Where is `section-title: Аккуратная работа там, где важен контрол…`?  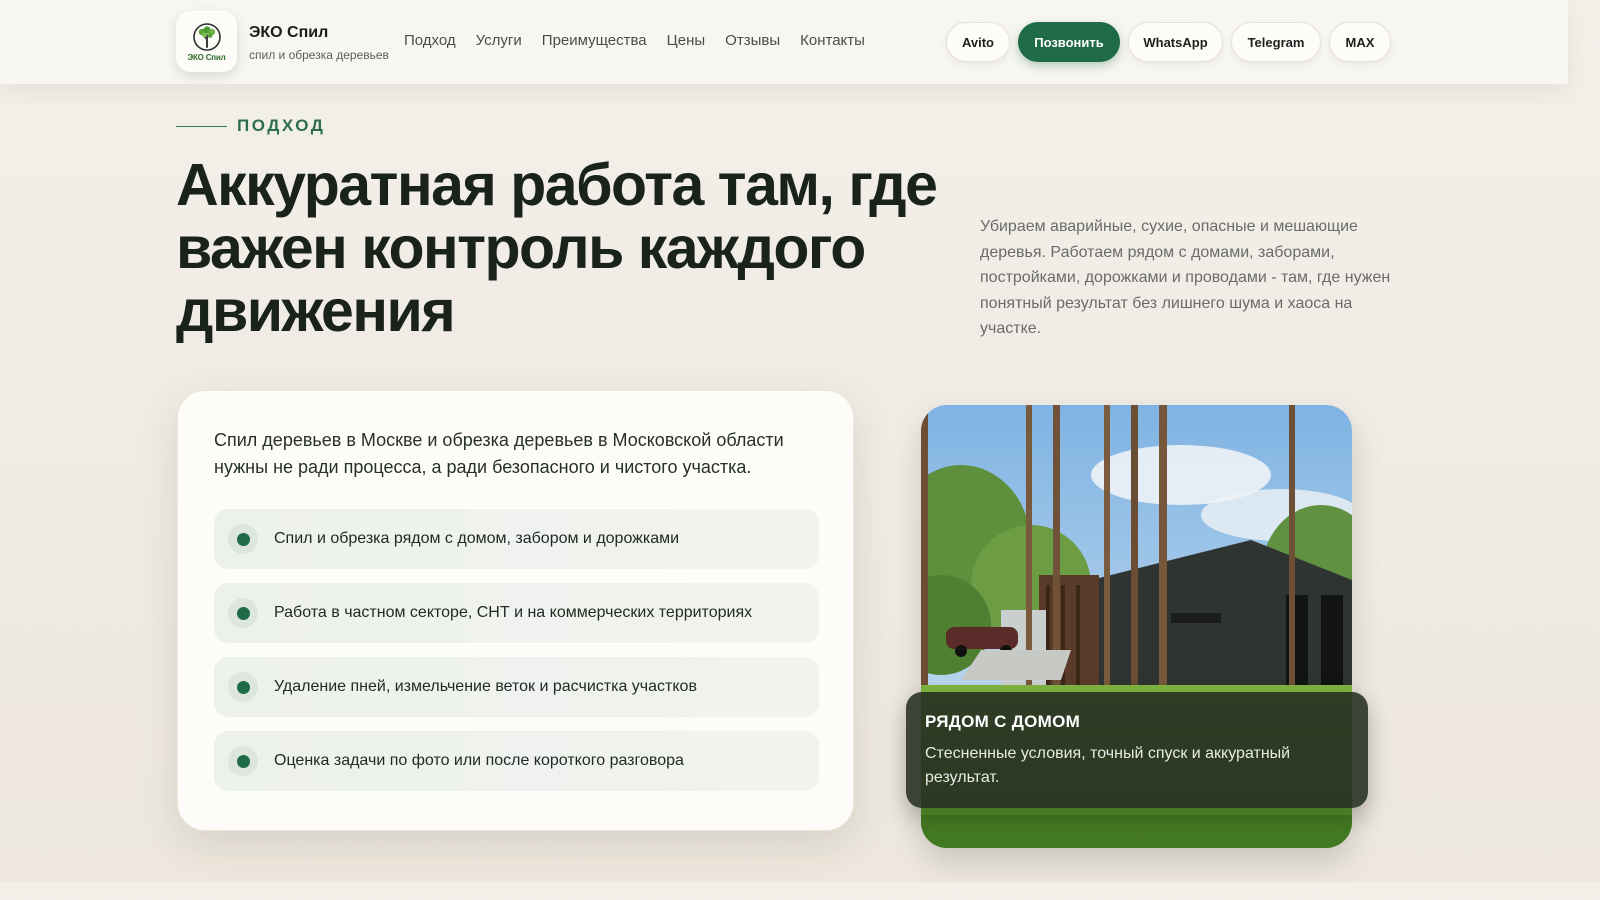
section-title: Аккуратная работа там, где важен контрол… is located at coordinates (557, 248).